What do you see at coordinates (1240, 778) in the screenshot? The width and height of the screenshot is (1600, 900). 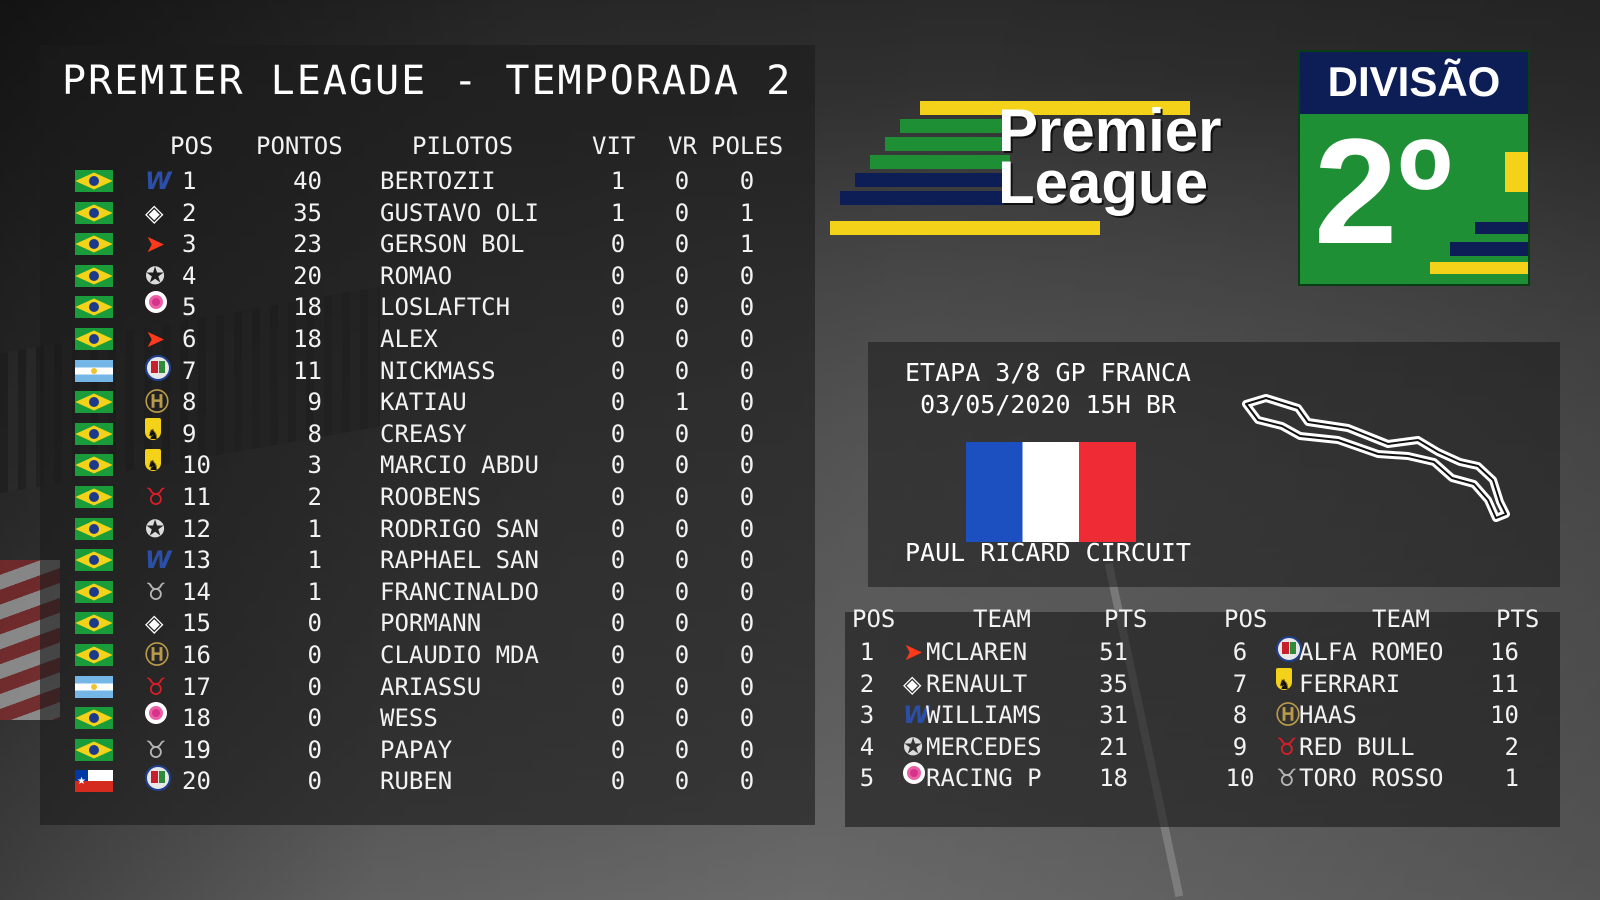 I see `team-pos: 10` at bounding box center [1240, 778].